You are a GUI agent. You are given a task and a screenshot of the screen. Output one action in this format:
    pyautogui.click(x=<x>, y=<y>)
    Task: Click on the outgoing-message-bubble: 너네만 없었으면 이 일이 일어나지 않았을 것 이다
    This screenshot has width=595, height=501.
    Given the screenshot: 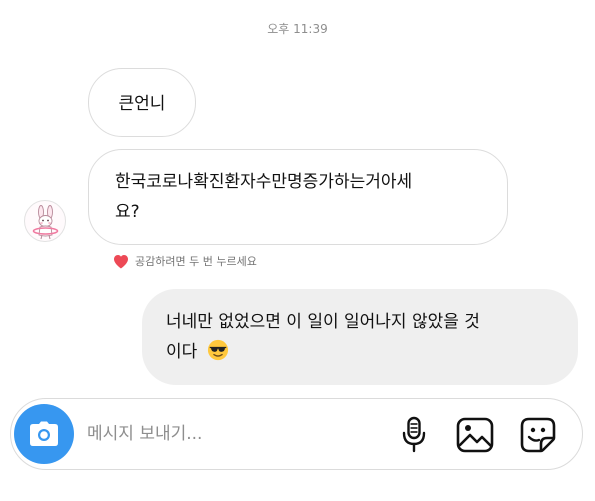 What is the action you would take?
    pyautogui.click(x=360, y=337)
    